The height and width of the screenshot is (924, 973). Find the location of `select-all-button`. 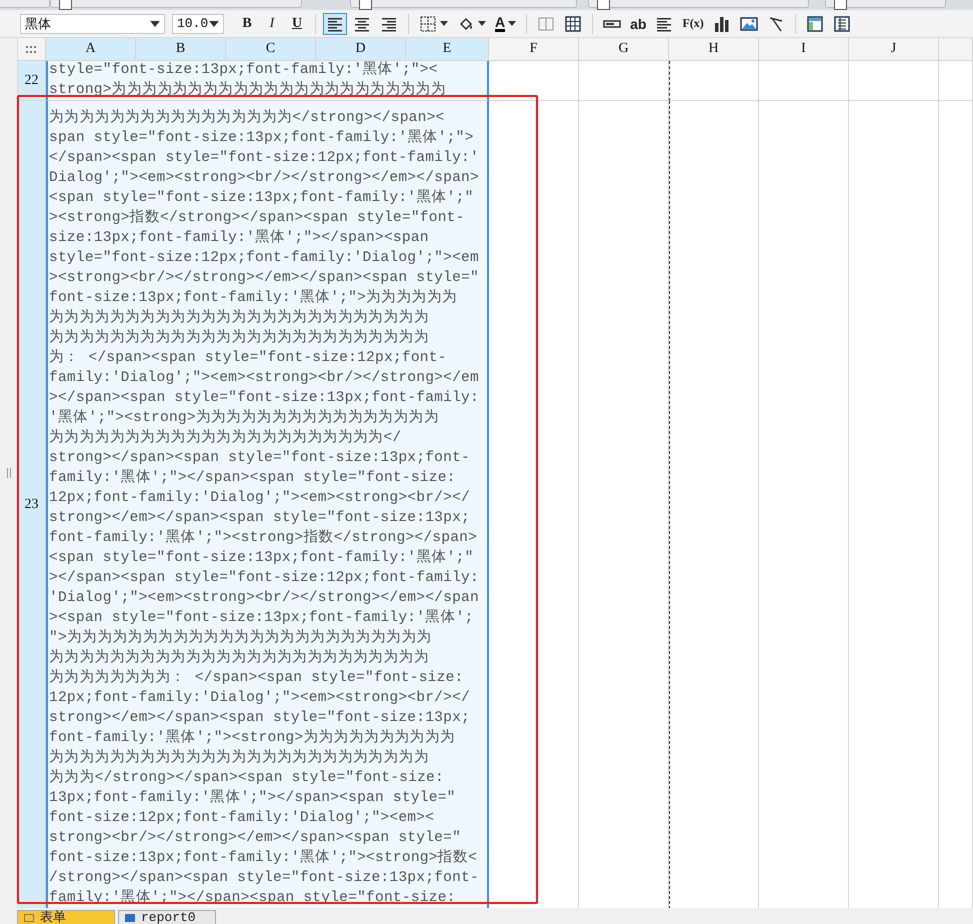

select-all-button is located at coordinates (32, 49).